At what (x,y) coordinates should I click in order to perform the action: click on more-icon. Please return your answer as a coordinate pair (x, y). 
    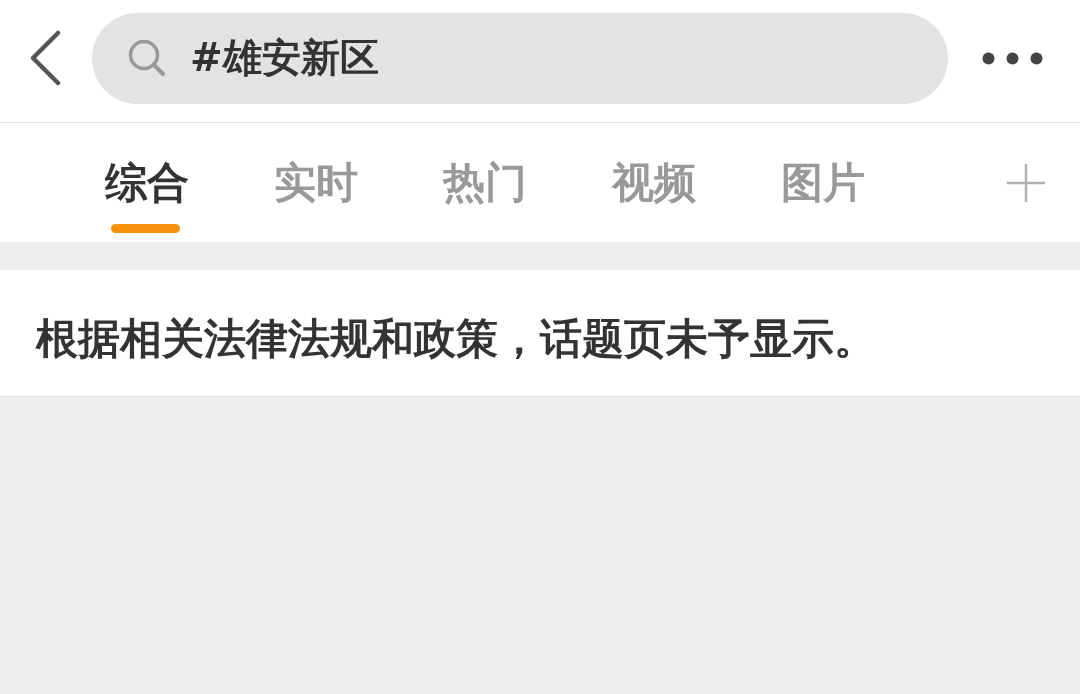
    Looking at the image, I should click on (1012, 58).